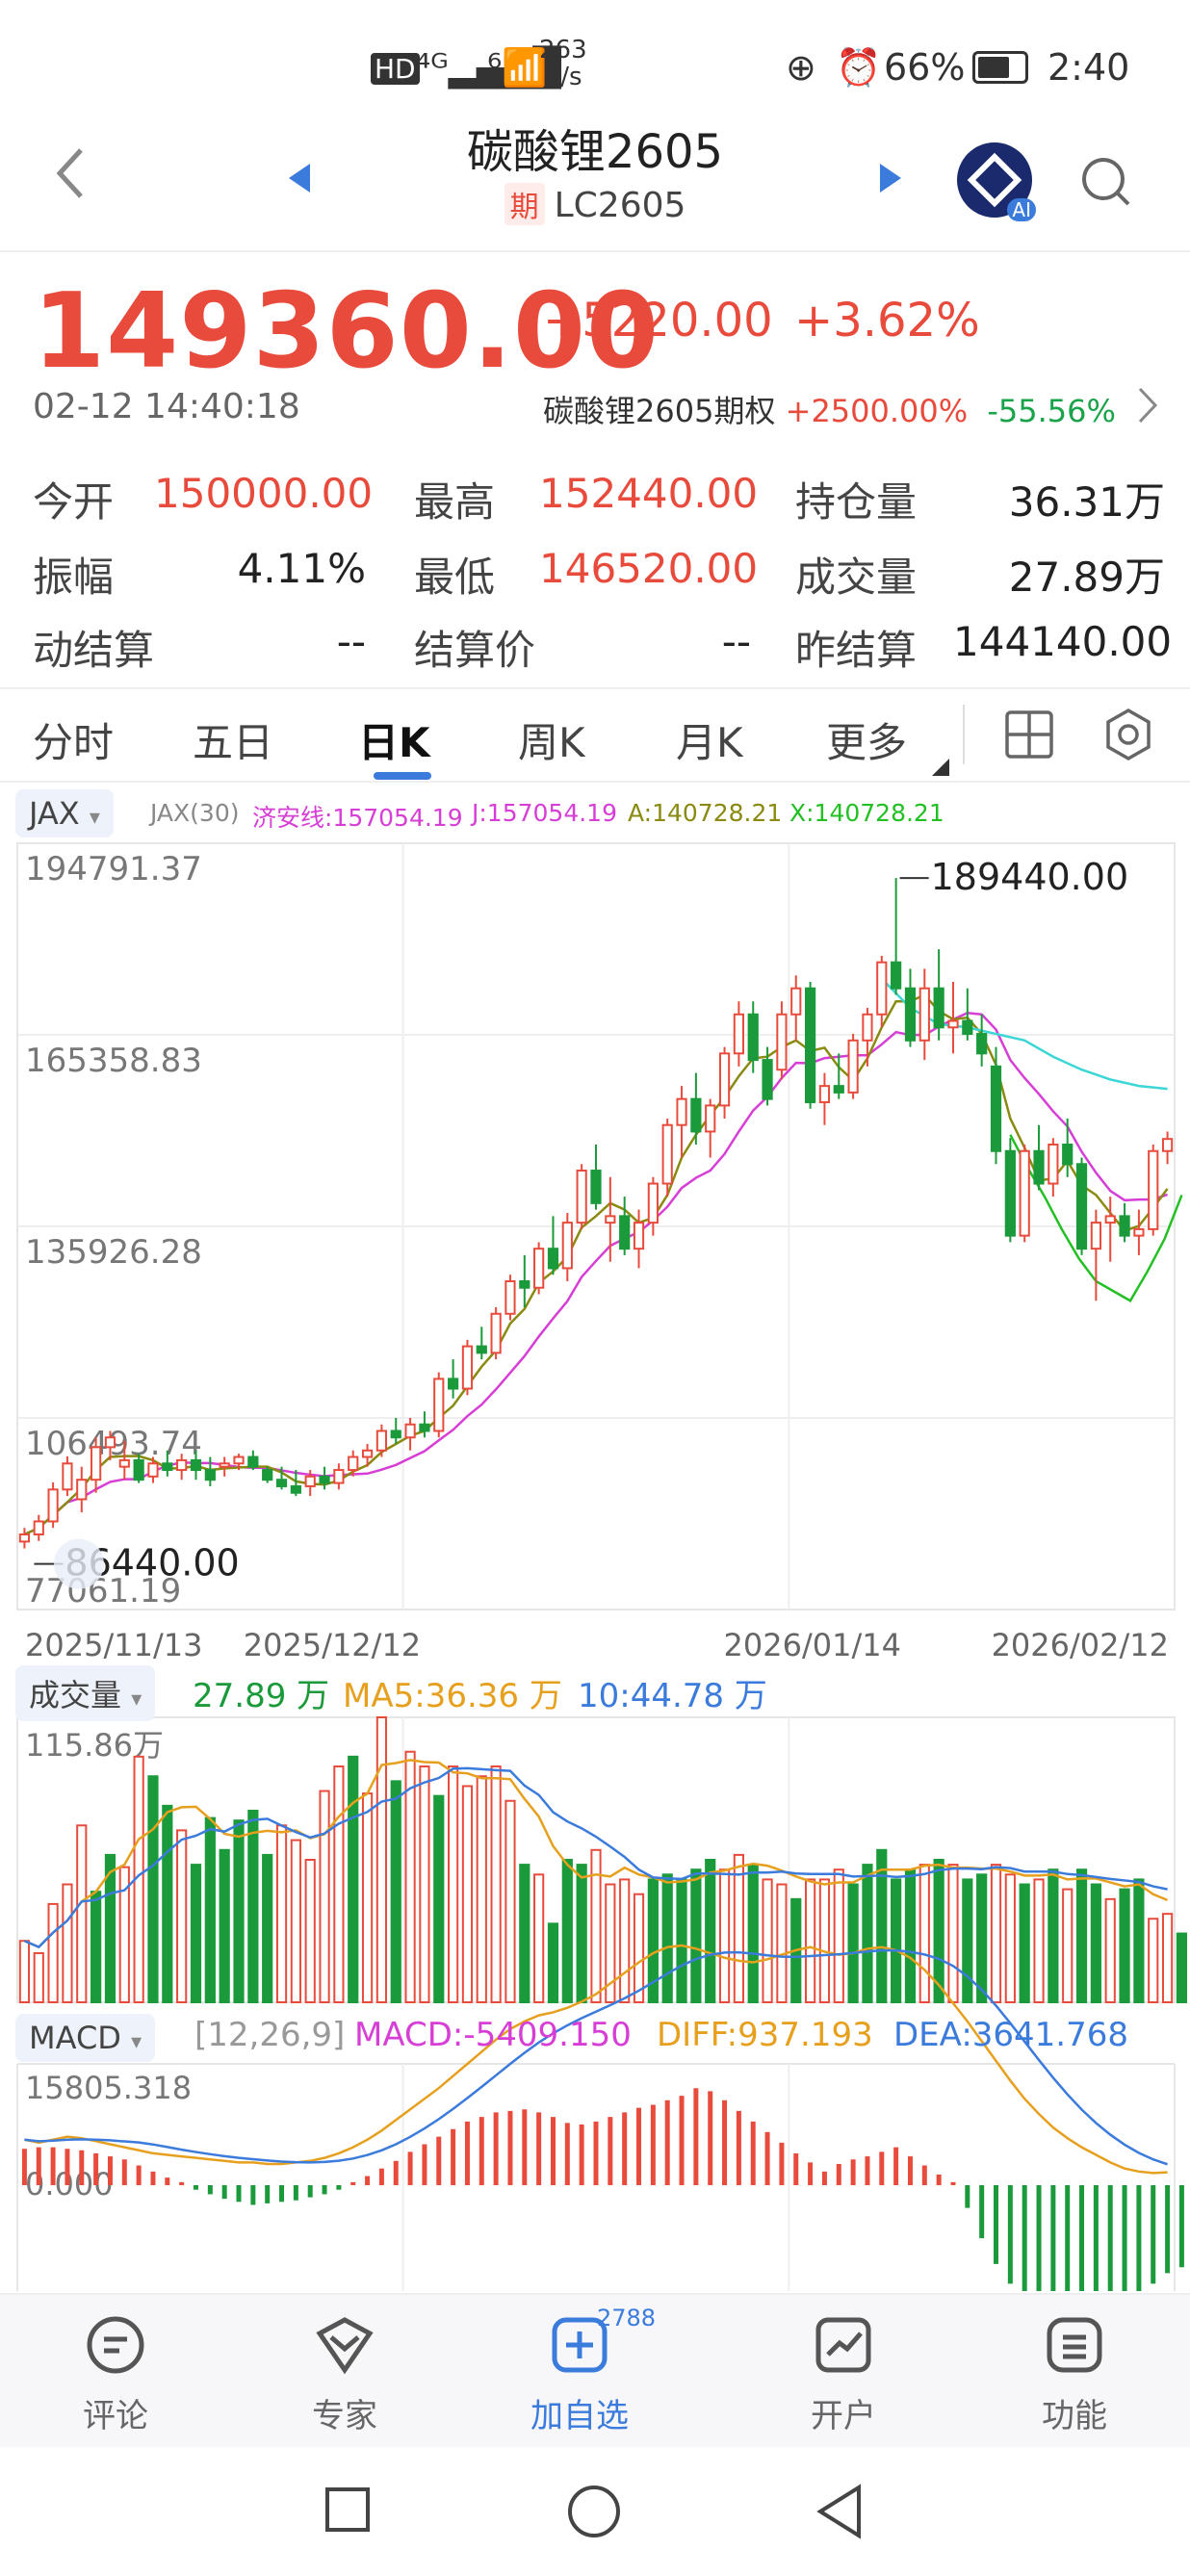 The height and width of the screenshot is (2576, 1190). I want to click on max-price-label: 189440.00, so click(1030, 877).